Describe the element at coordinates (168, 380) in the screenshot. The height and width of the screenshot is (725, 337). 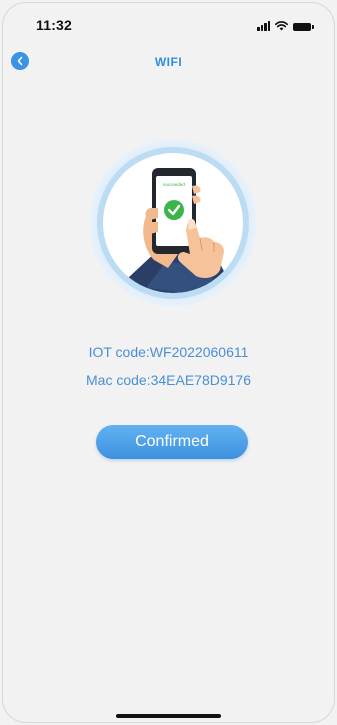
I see `mac-code-text: Mac code:34EAE78D9176` at that location.